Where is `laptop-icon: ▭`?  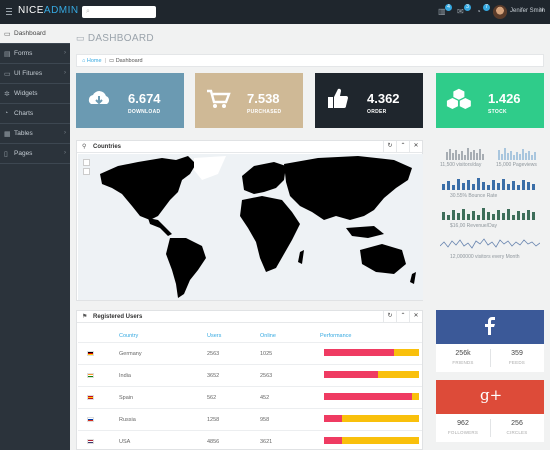
laptop-icon: ▭ is located at coordinates (80, 38).